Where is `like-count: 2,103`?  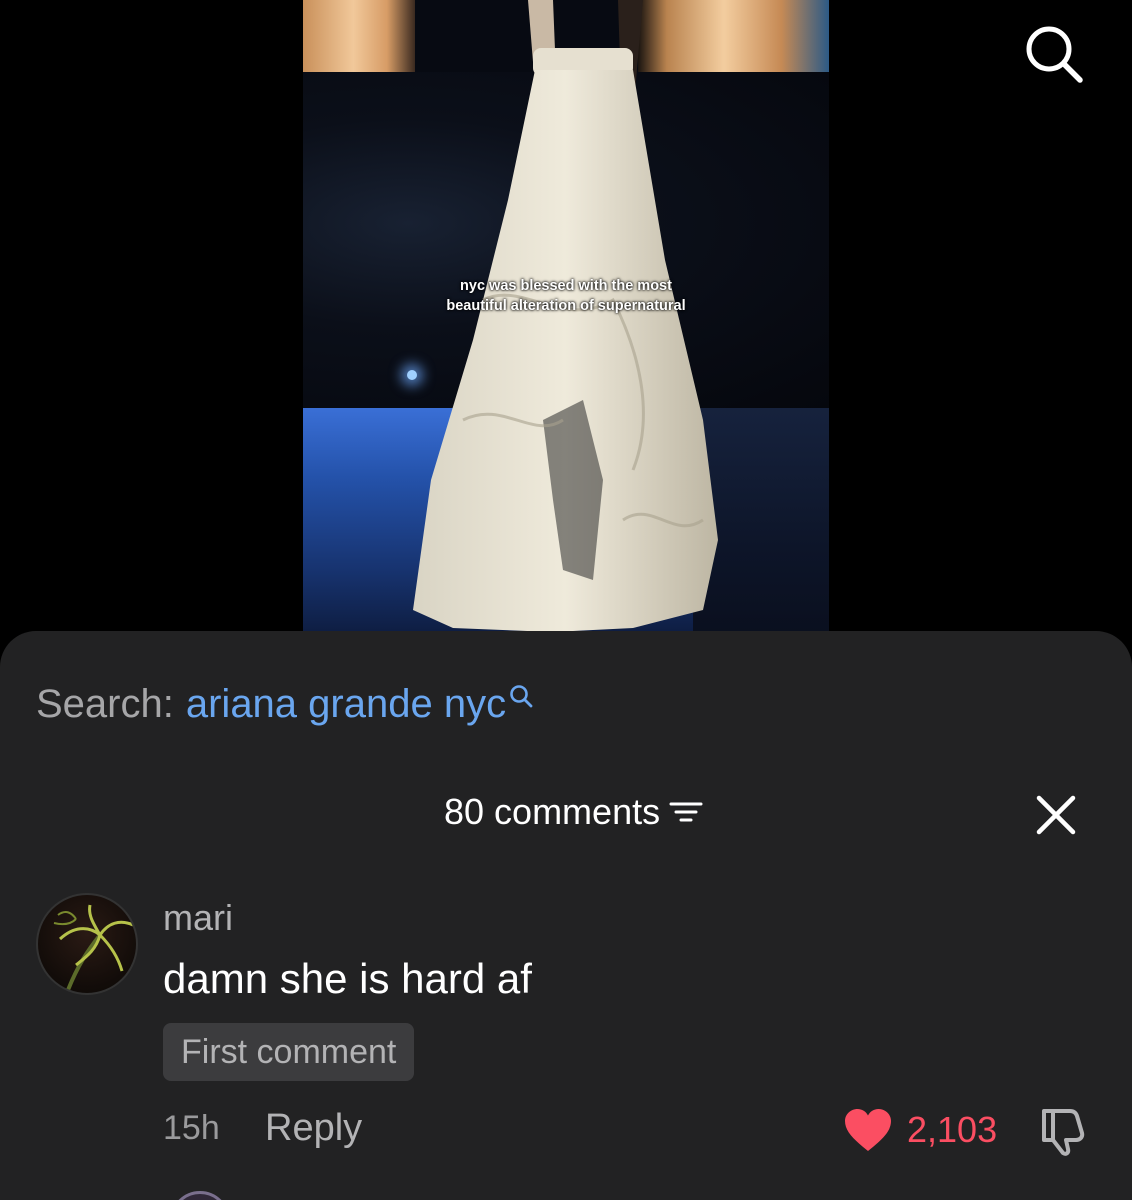 like-count: 2,103 is located at coordinates (952, 1129).